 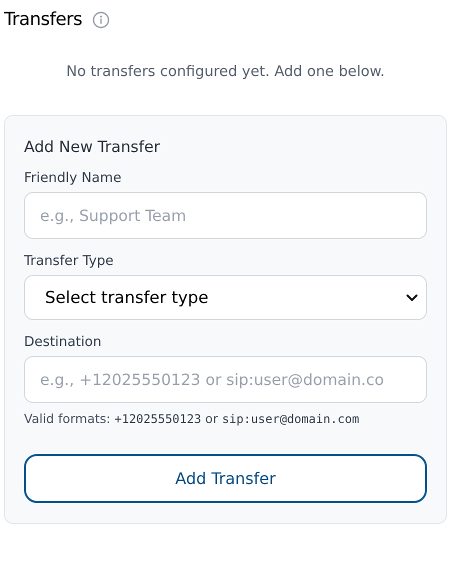 I want to click on field-label: Destination, so click(x=63, y=342).